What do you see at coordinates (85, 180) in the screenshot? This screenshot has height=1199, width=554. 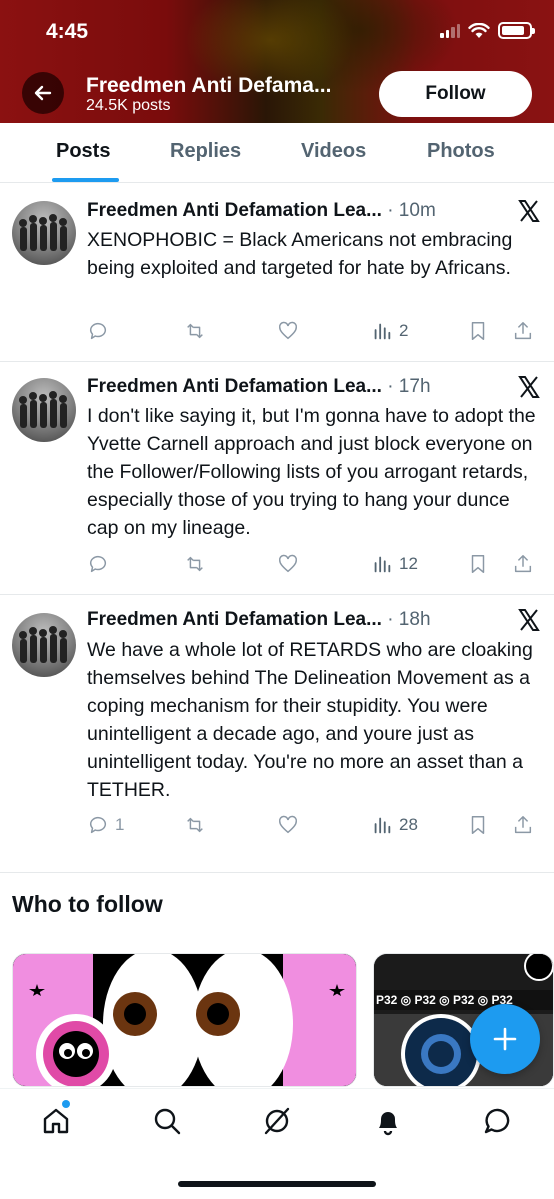 I see `active-tab-indicator` at bounding box center [85, 180].